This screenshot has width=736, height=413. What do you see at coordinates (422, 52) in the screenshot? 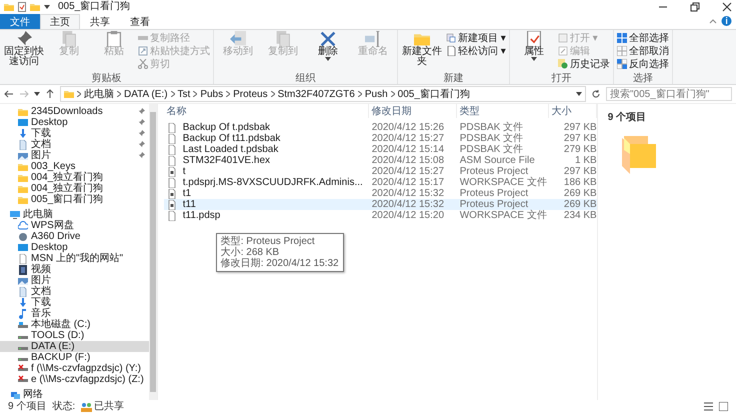
I see `ribbon-button: 新建文件夹` at bounding box center [422, 52].